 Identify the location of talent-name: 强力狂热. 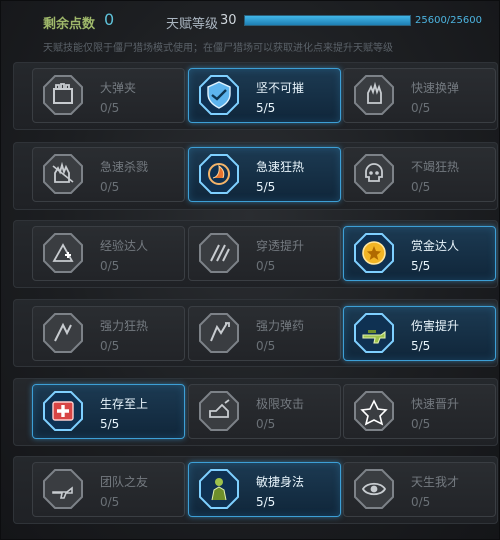
(124, 326).